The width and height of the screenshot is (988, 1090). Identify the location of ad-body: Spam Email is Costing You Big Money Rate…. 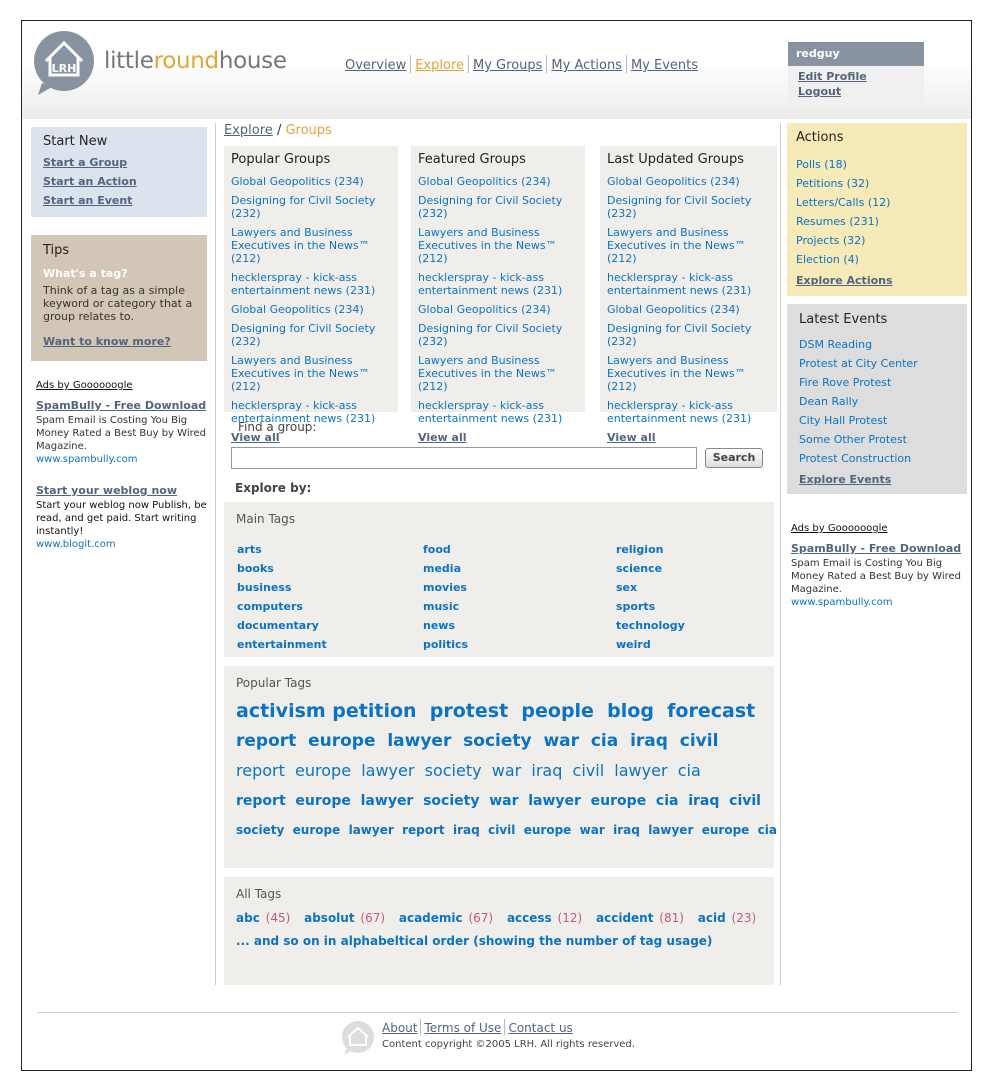
(121, 433).